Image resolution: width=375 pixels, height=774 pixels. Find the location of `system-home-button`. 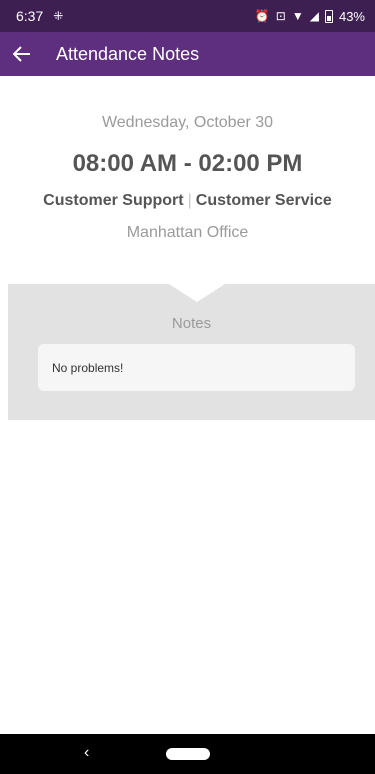

system-home-button is located at coordinates (187, 754).